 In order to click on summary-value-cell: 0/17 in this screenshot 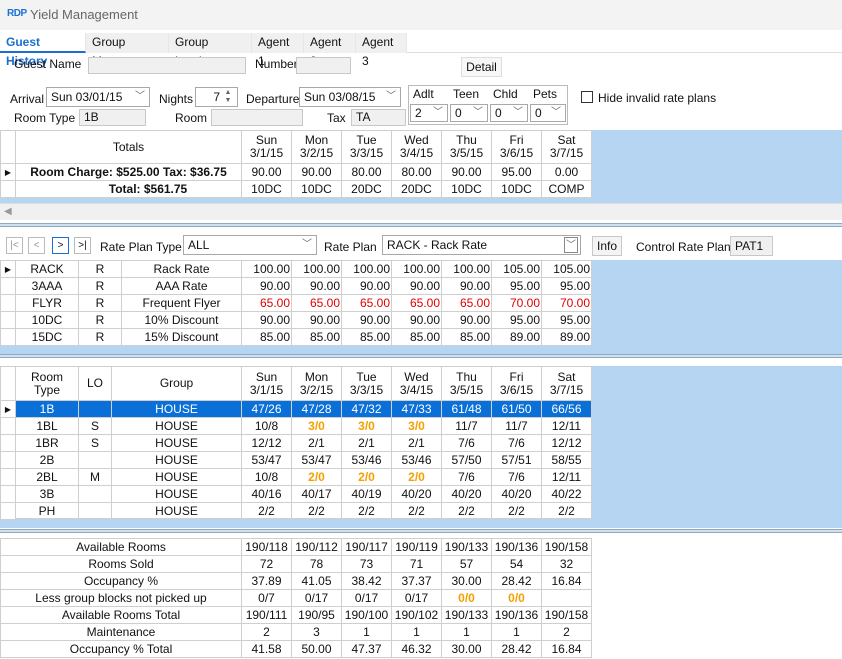, I will do `click(366, 598)`.